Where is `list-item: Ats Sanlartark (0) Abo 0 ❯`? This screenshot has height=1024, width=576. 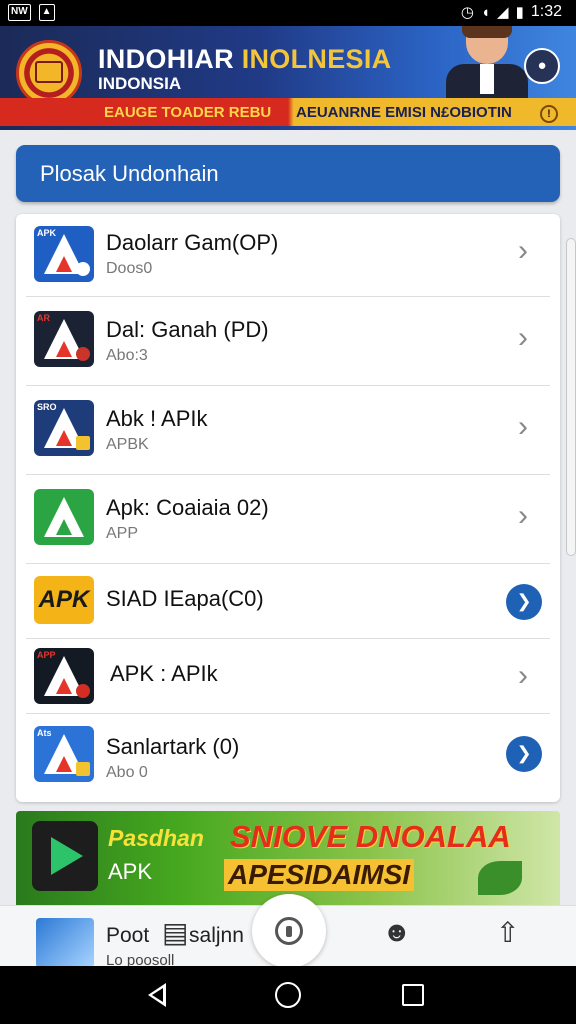 list-item: Ats Sanlartark (0) Abo 0 ❯ is located at coordinates (288, 757).